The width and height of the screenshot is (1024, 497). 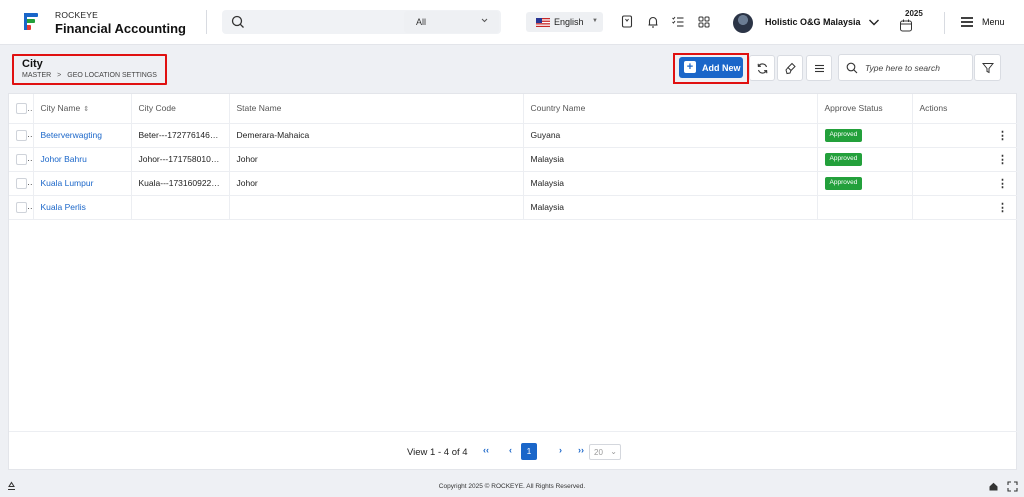 What do you see at coordinates (993, 22) in the screenshot?
I see `menu-label: Menu` at bounding box center [993, 22].